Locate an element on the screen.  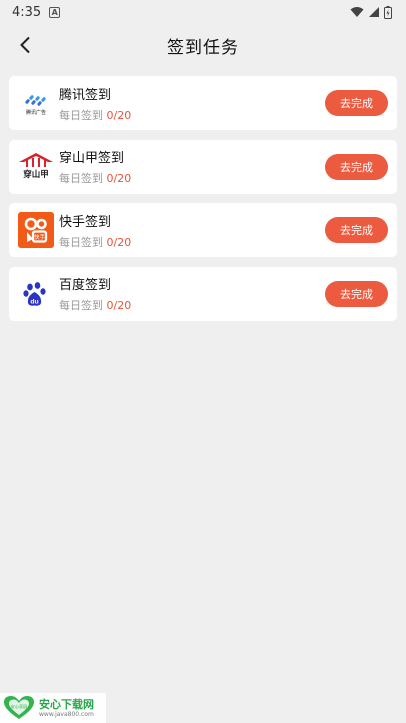
tencent-ads-logo: 腾讯广告 is located at coordinates (36, 103).